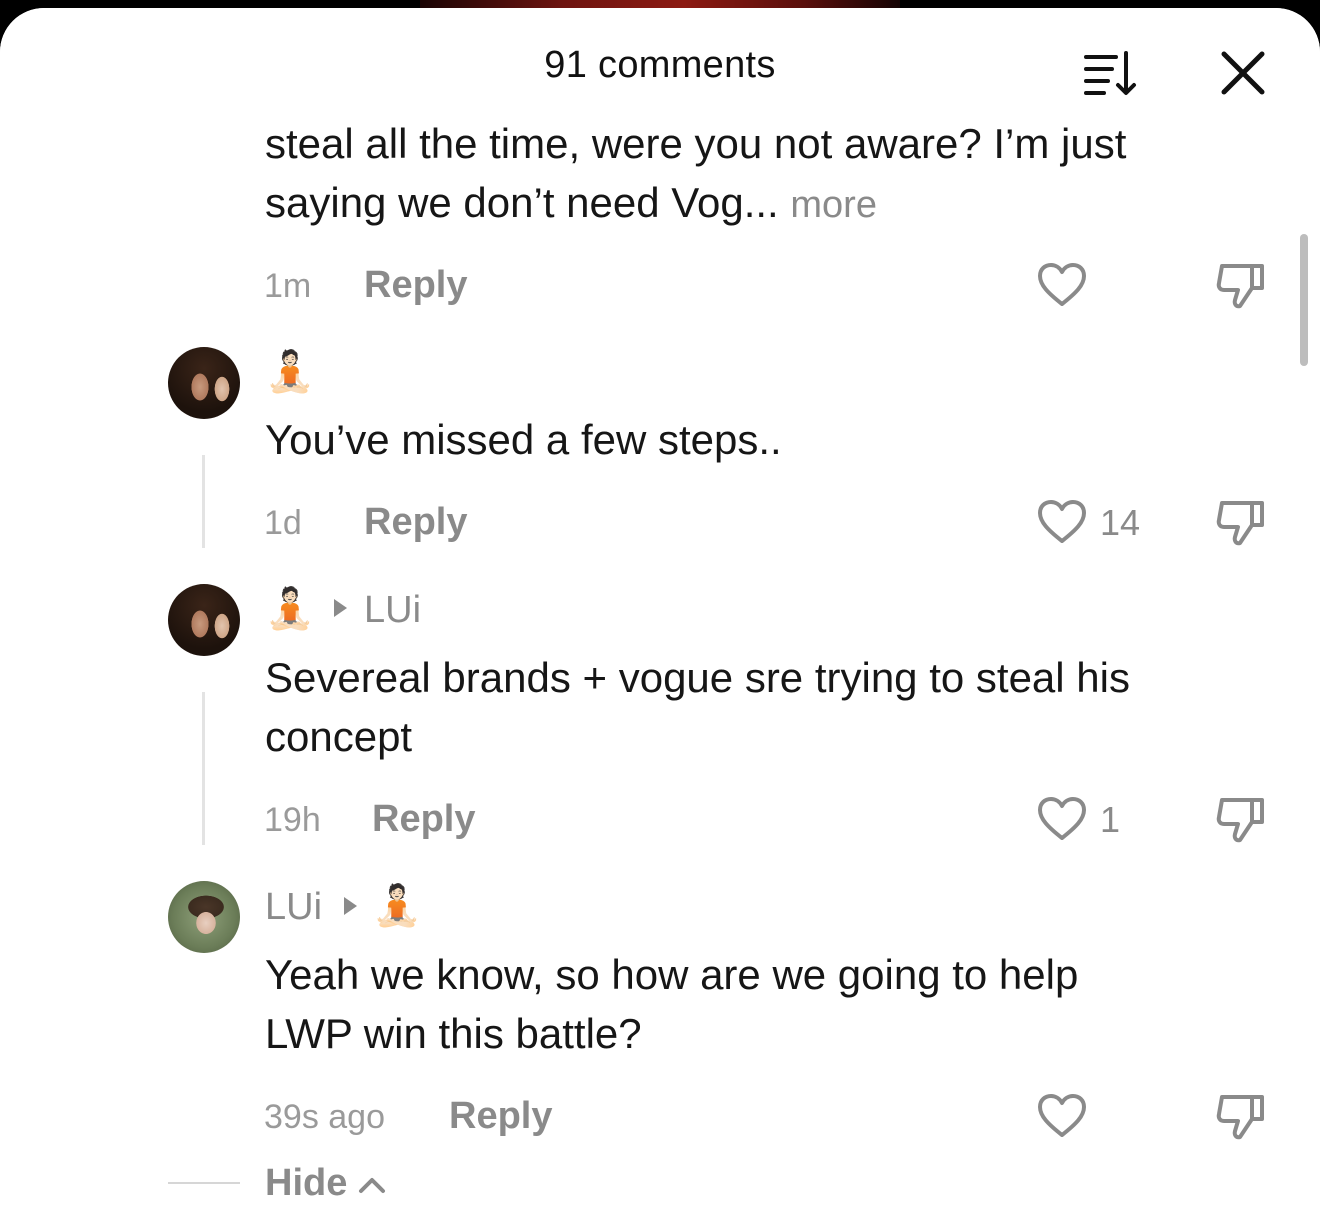  What do you see at coordinates (523, 439) in the screenshot?
I see `comment-text-line: You’ve missed a few steps..` at bounding box center [523, 439].